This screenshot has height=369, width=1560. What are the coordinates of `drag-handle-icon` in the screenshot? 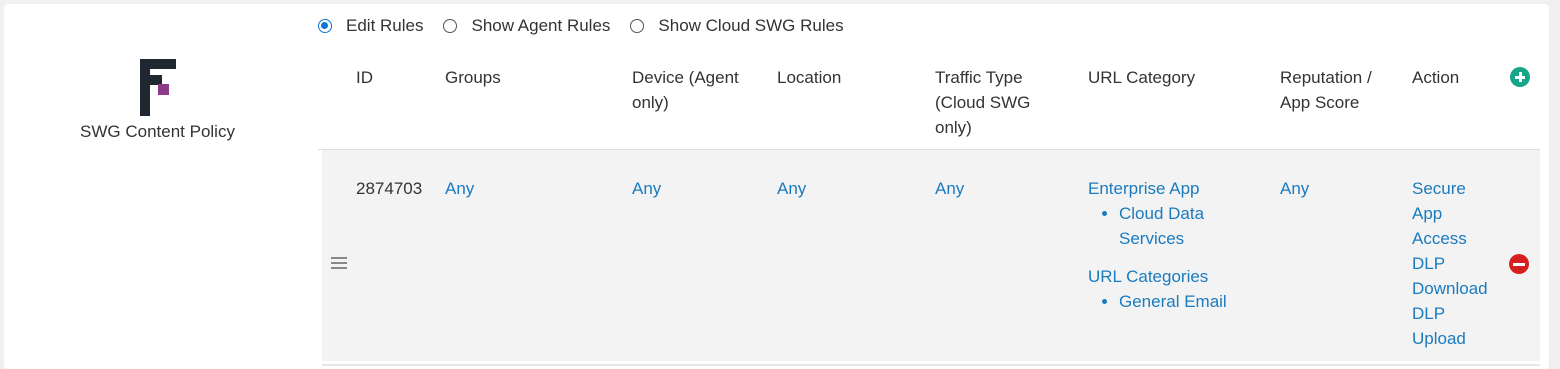 It's located at (339, 263).